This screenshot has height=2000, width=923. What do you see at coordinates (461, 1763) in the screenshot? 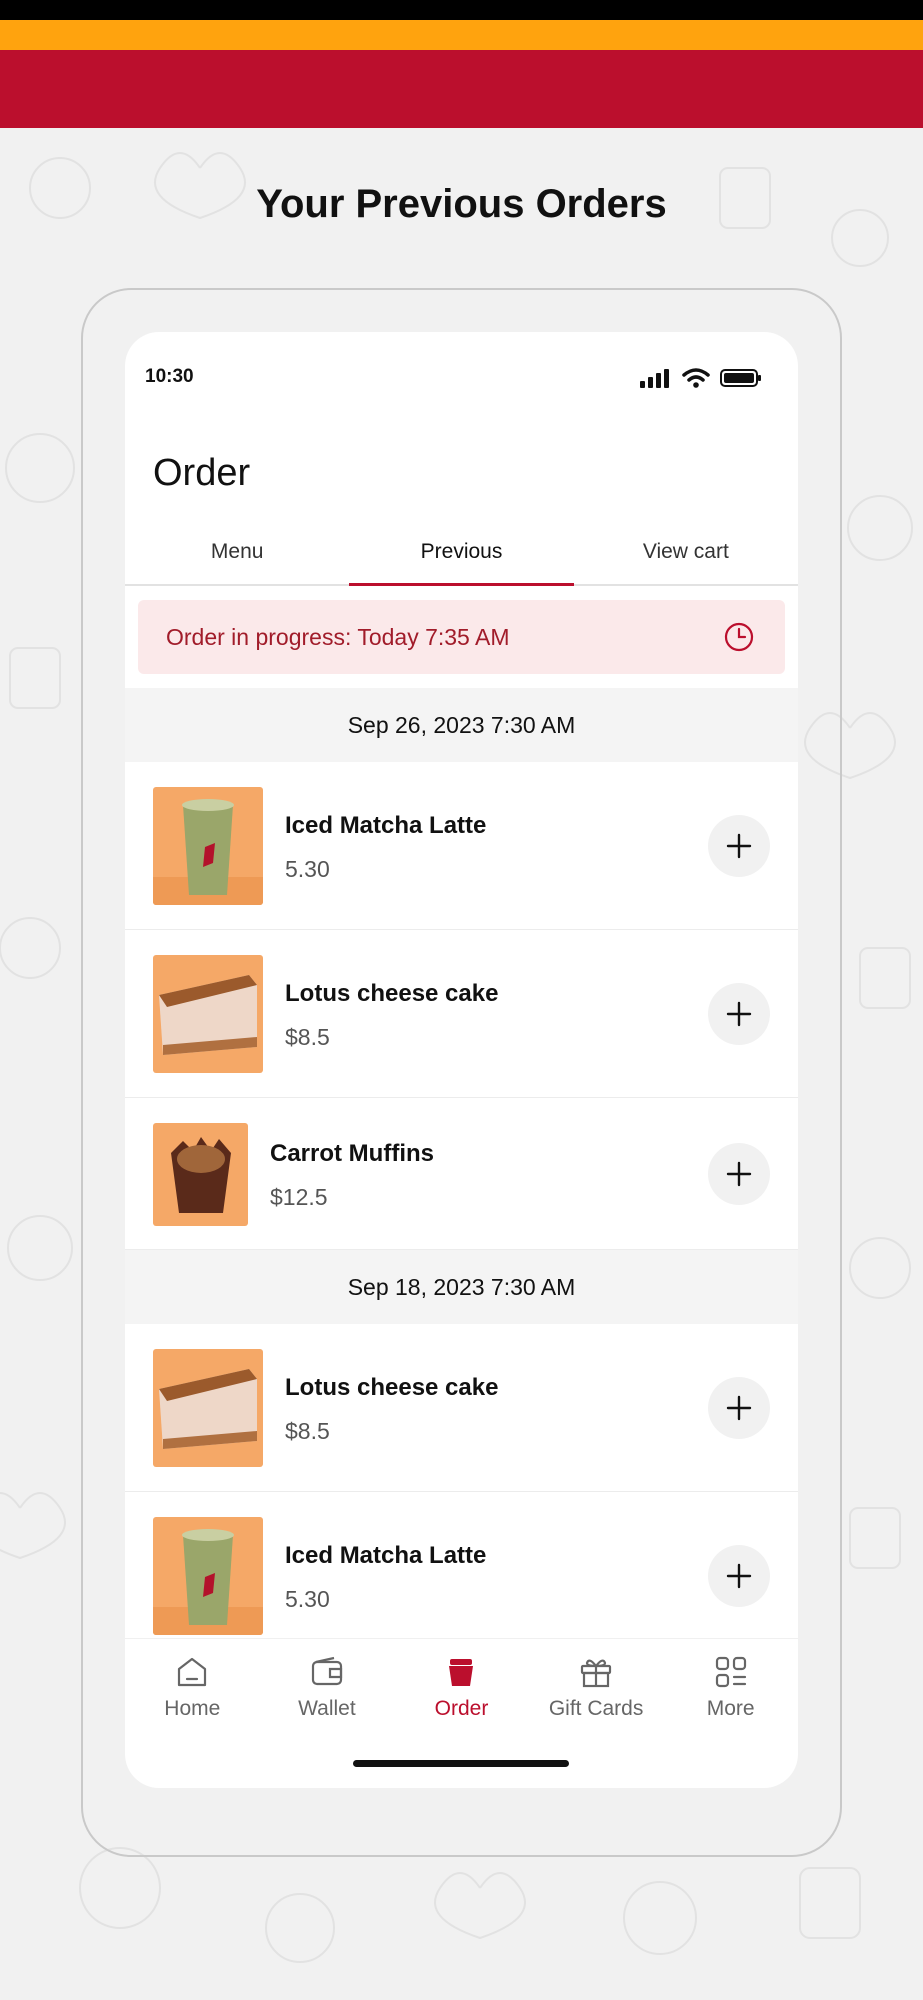
I see `home-indicator` at bounding box center [461, 1763].